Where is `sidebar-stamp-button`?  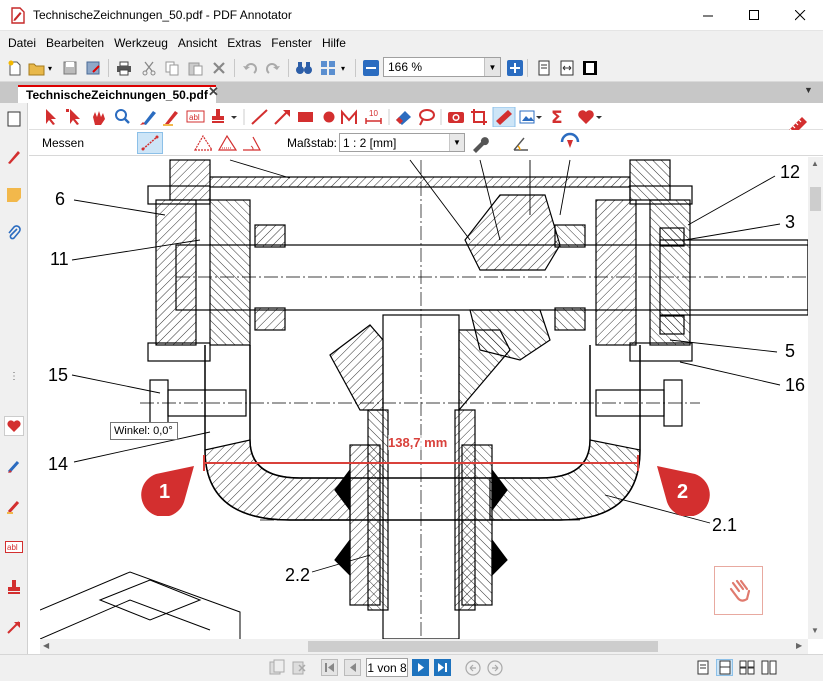 sidebar-stamp-button is located at coordinates (14, 587).